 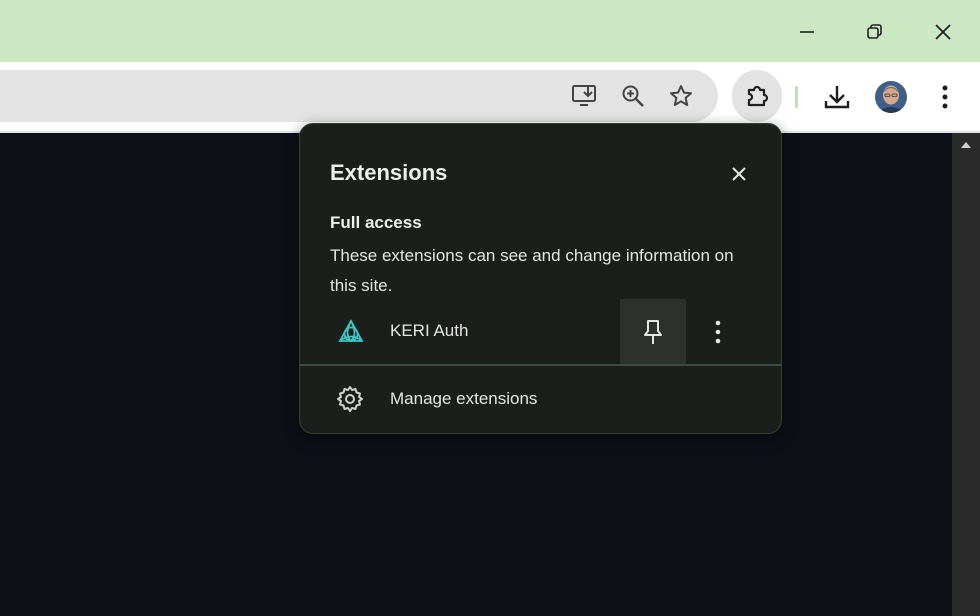 I want to click on browser-menu-button, so click(x=945, y=97).